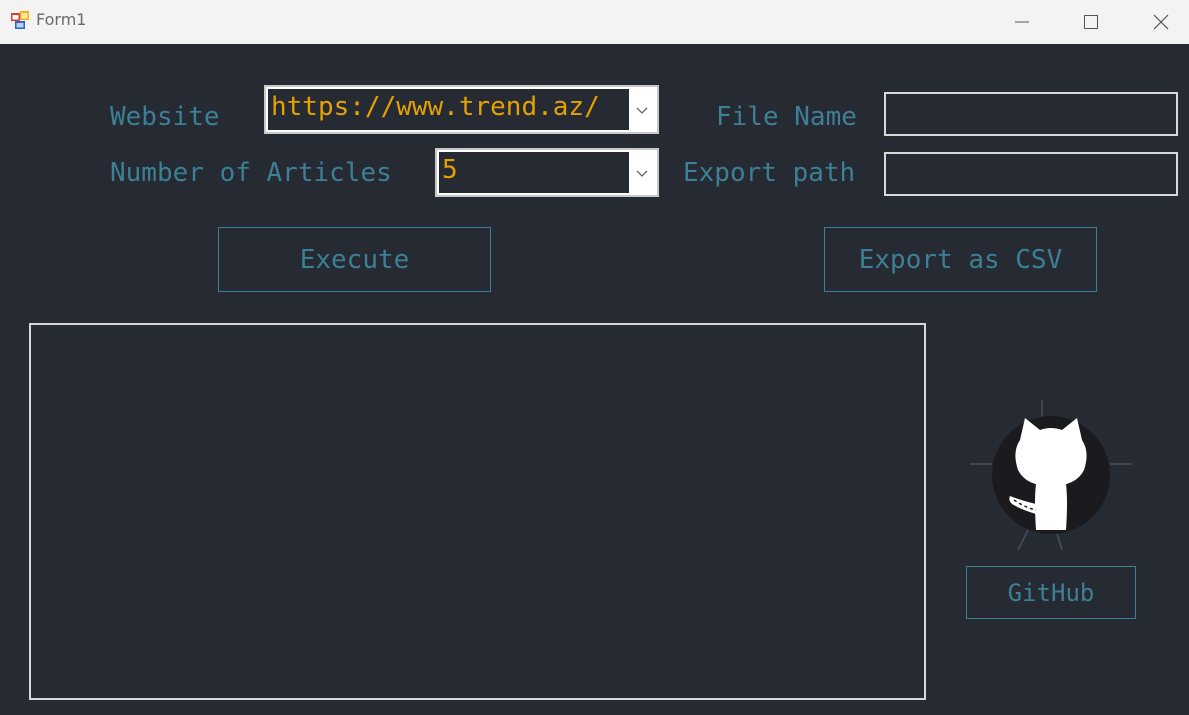 Image resolution: width=1189 pixels, height=715 pixels. I want to click on maximize-icon, so click(1091, 22).